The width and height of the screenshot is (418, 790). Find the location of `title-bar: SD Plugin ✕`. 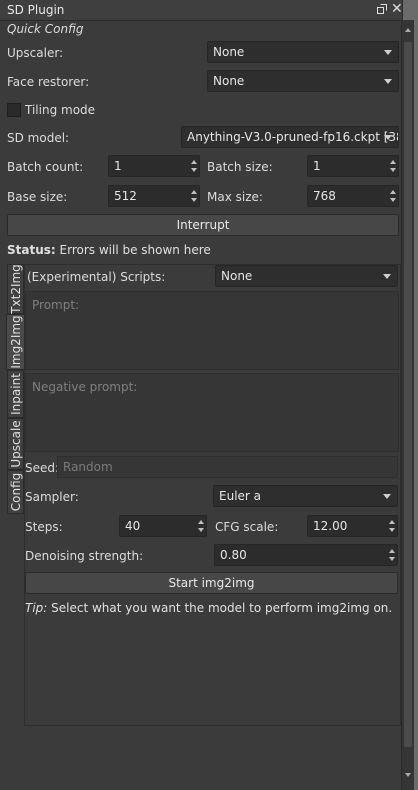

title-bar: SD Plugin ✕ is located at coordinates (201, 10).